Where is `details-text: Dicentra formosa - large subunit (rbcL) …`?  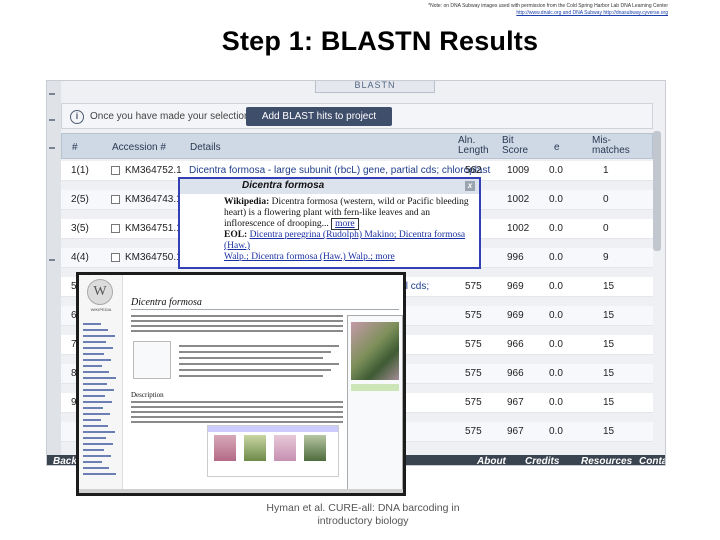 details-text: Dicentra formosa - large subunit (rbcL) … is located at coordinates (339, 170).